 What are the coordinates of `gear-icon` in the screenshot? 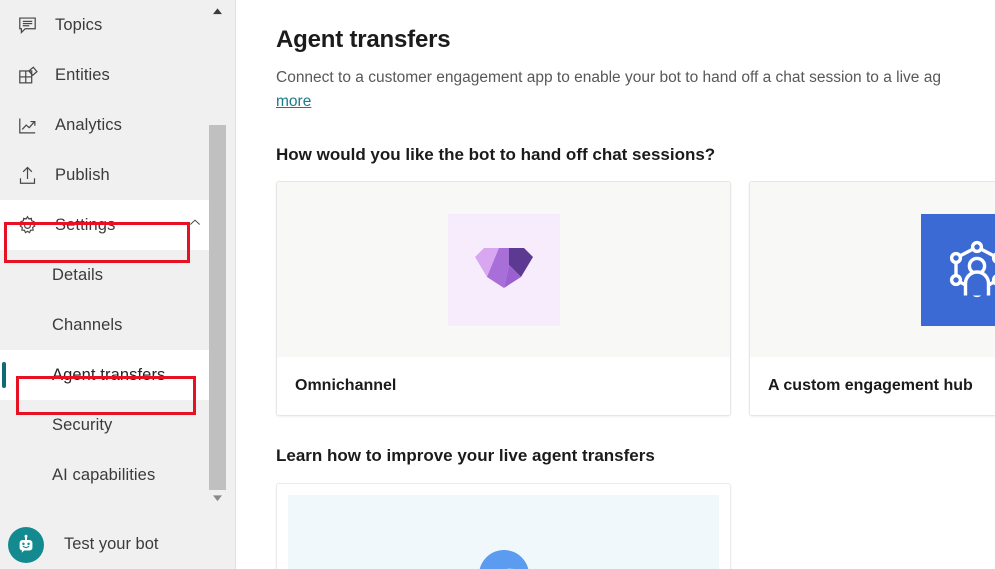 It's located at (27, 225).